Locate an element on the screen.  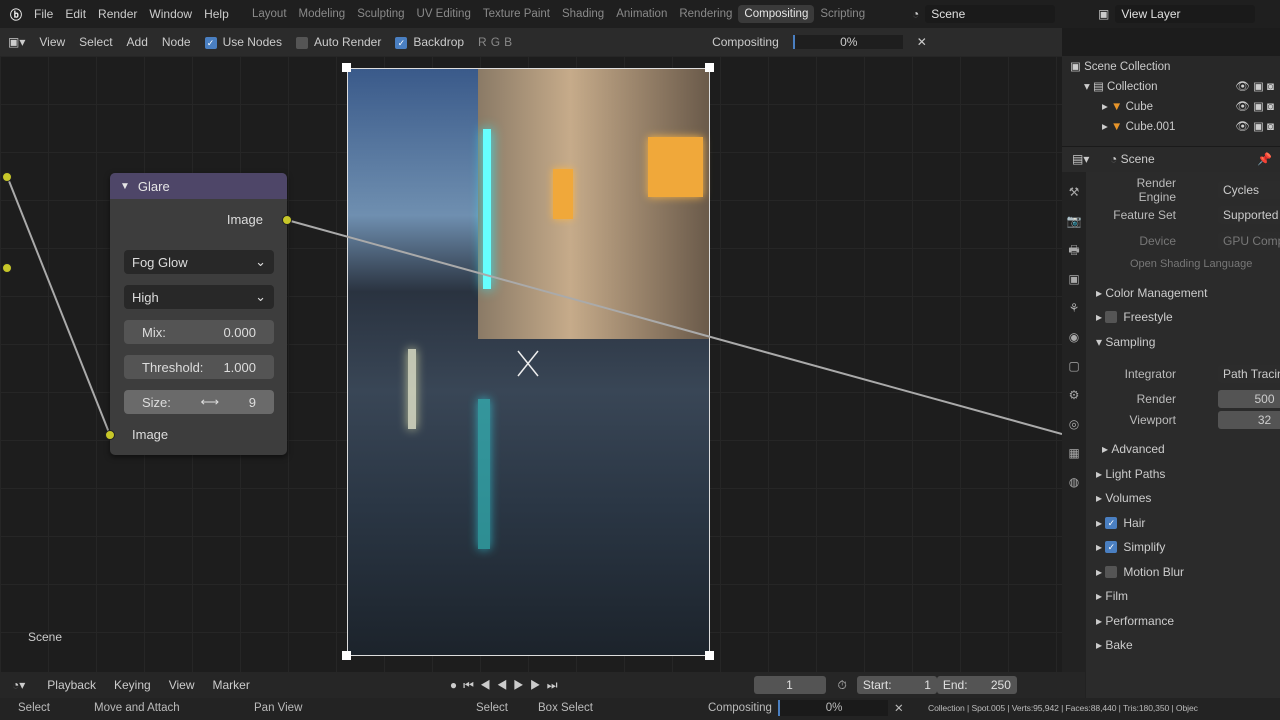
tab-shading: Shading is located at coordinates (583, 14).